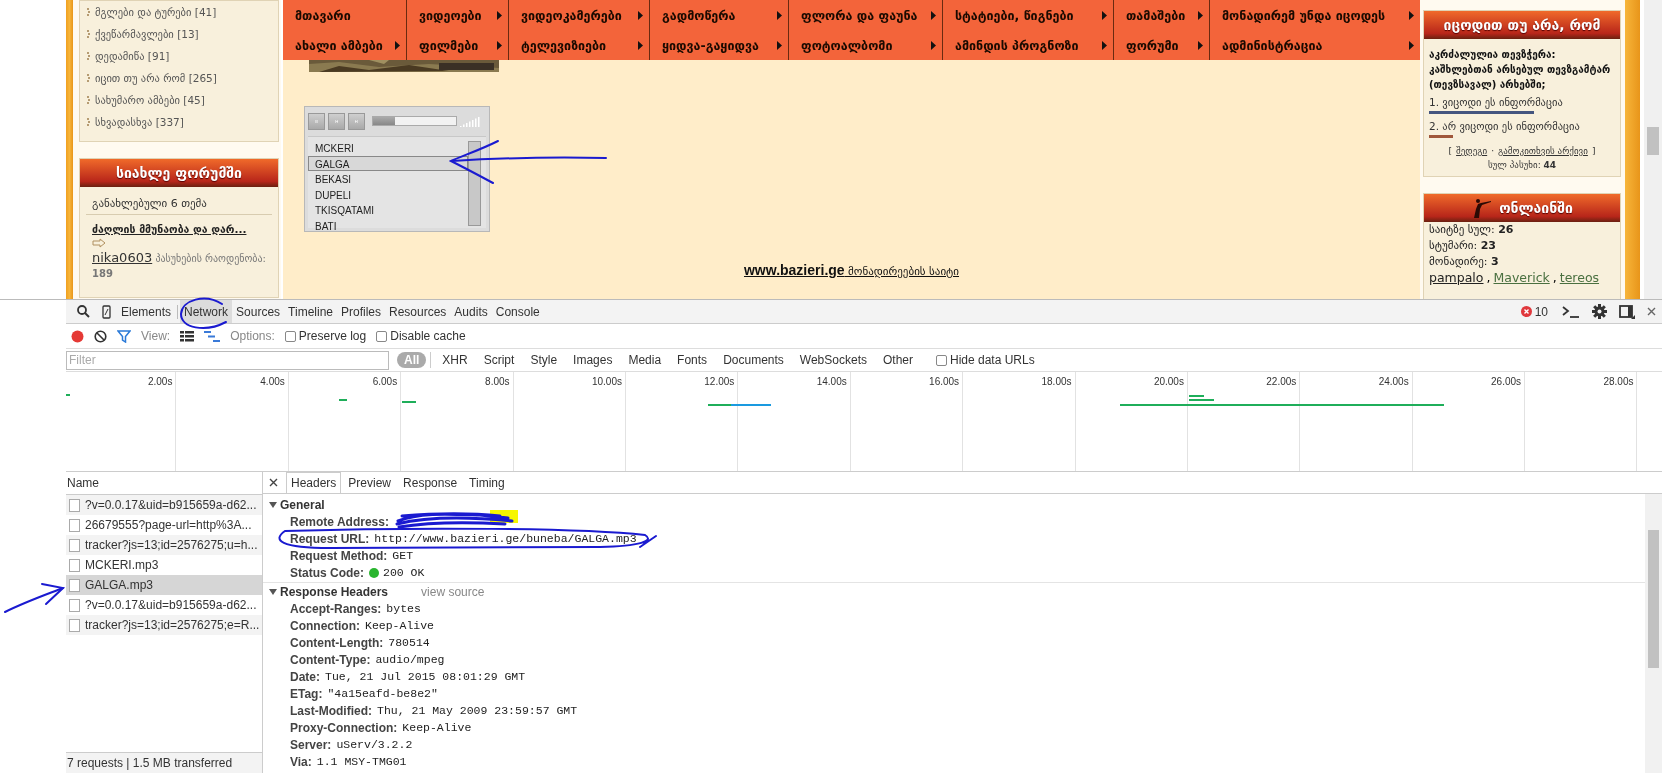 This screenshot has height=773, width=1662. I want to click on header-name: Status Code:, so click(327, 572).